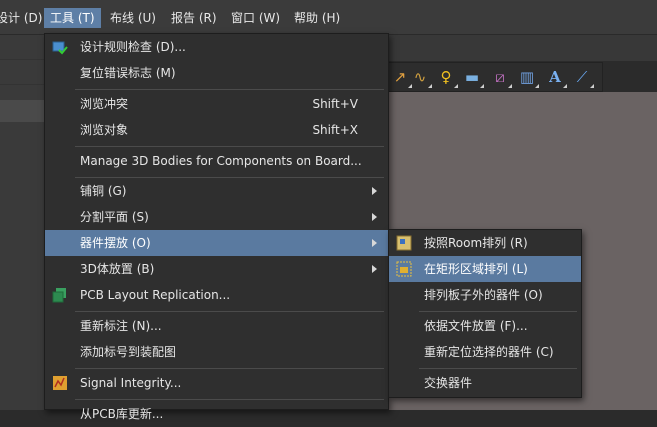 The height and width of the screenshot is (427, 657). Describe the element at coordinates (114, 217) in the screenshot. I see `menu-item-label: 分割平面 (S)` at that location.